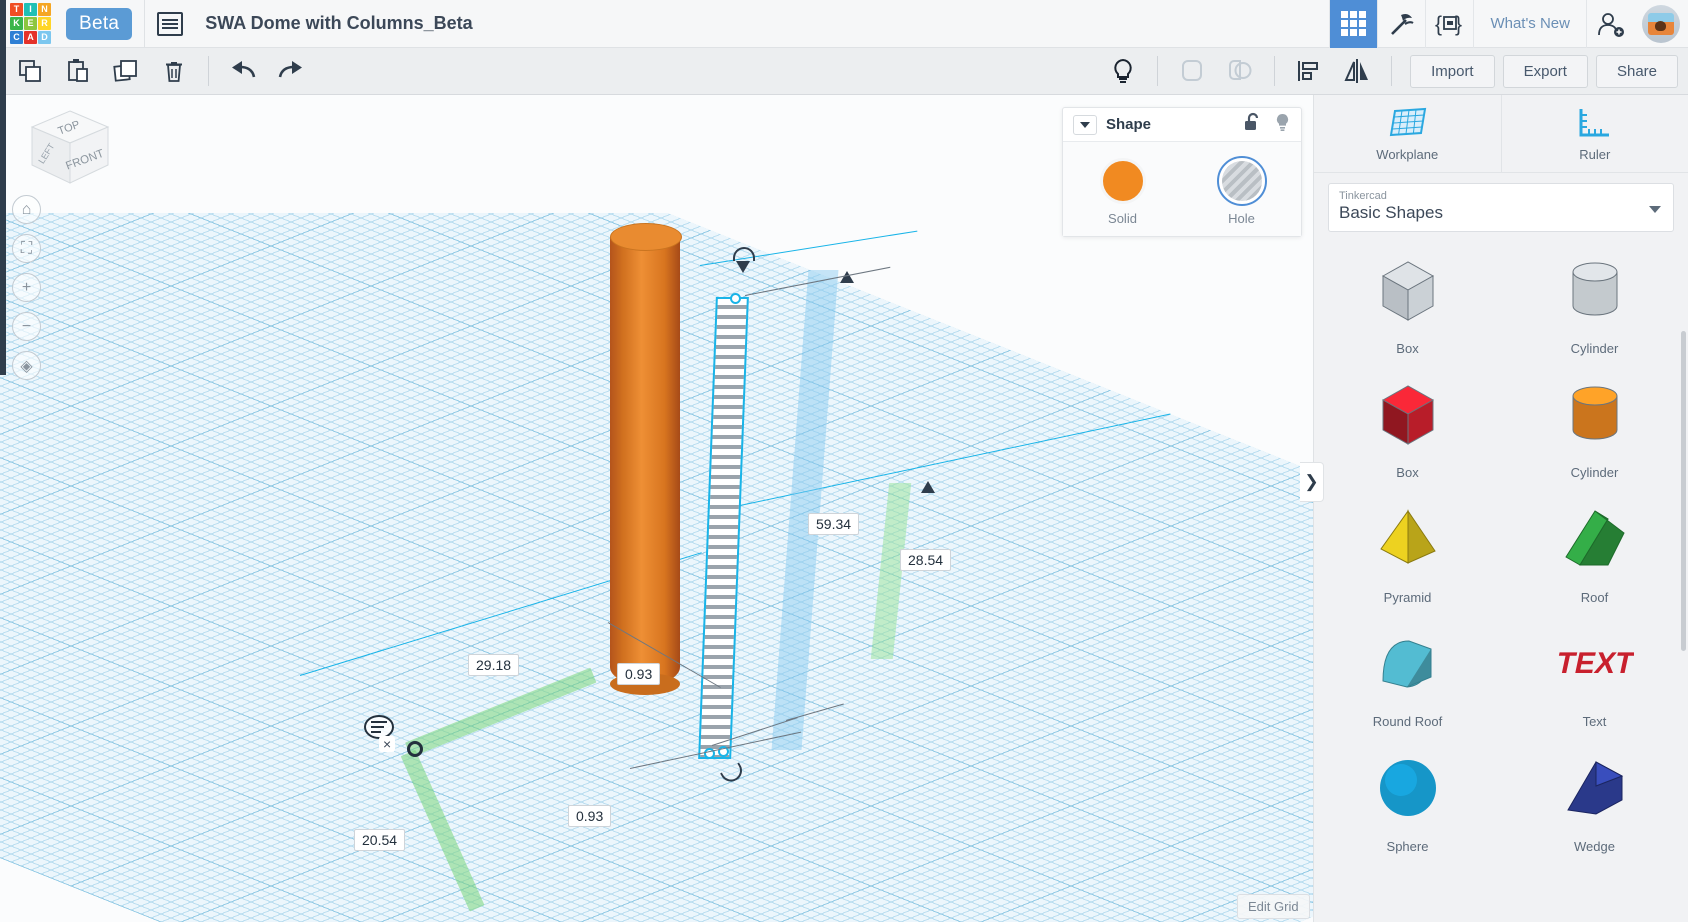  I want to click on group-button, so click(1192, 71).